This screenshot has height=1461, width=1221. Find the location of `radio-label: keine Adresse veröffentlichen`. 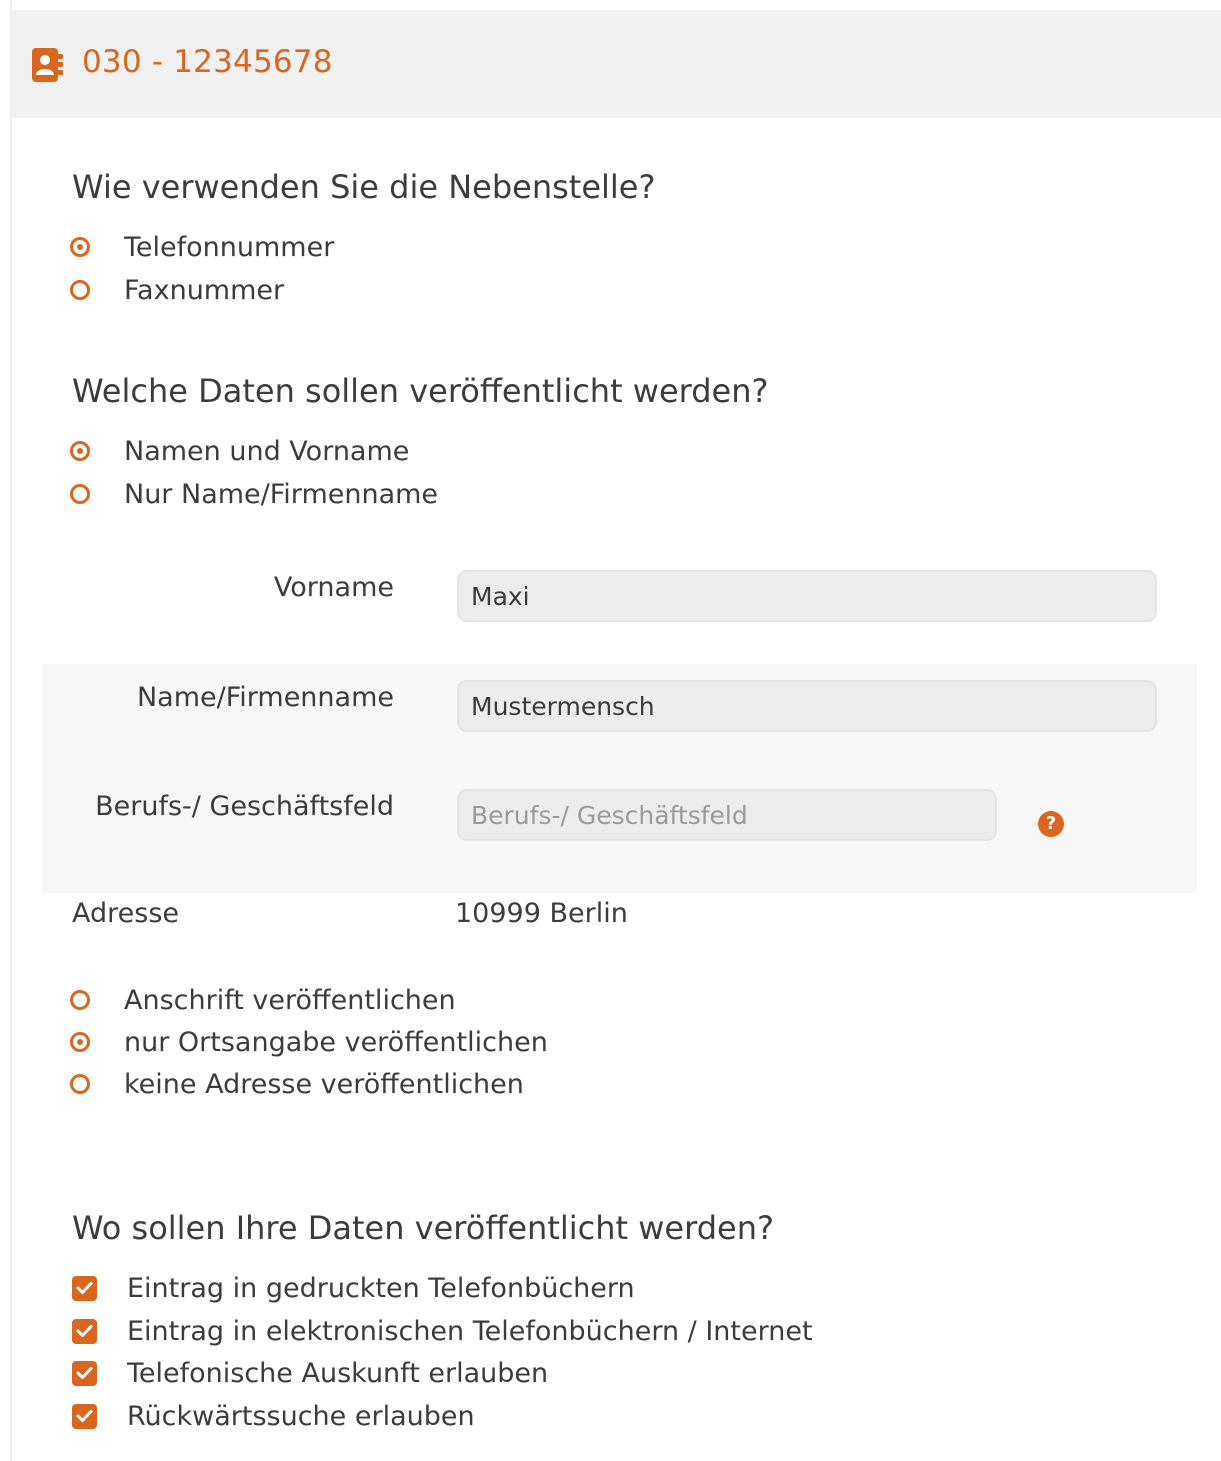

radio-label: keine Adresse veröffentlichen is located at coordinates (324, 1084).